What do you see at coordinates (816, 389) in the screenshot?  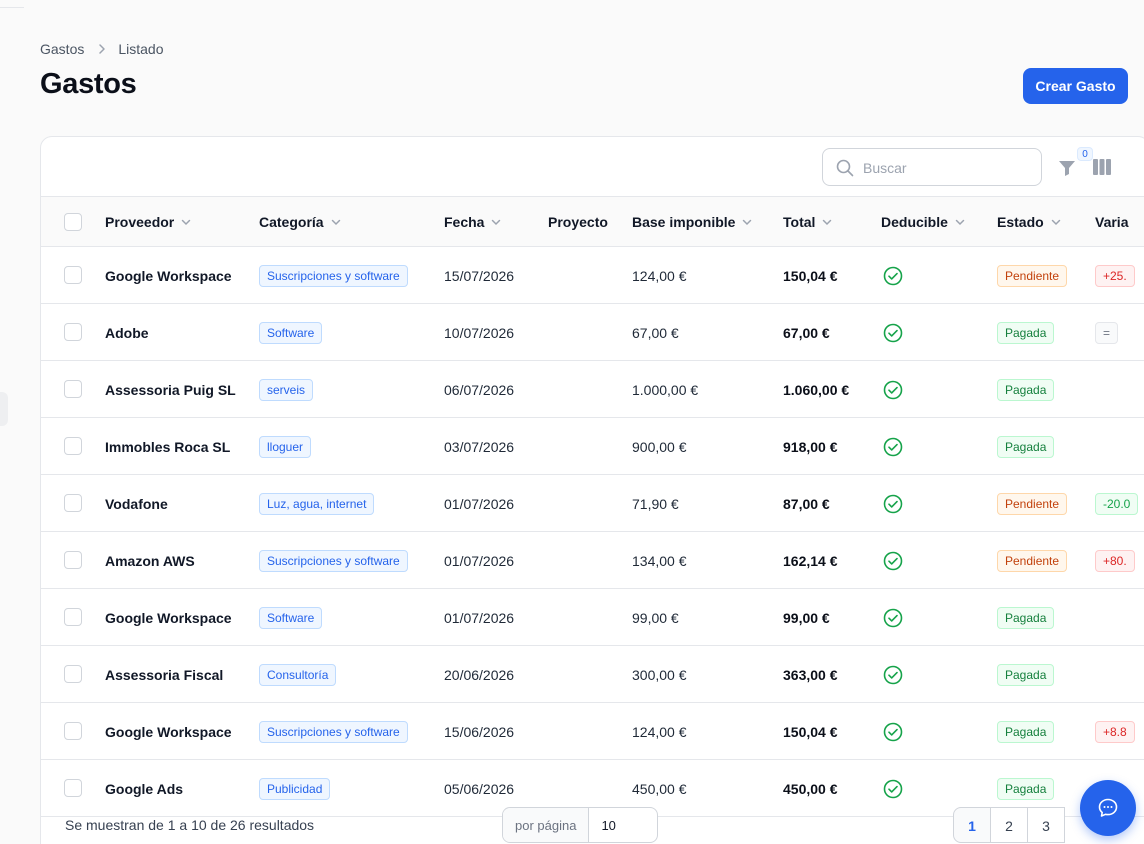 I see `cell-total: 1.060,00 €` at bounding box center [816, 389].